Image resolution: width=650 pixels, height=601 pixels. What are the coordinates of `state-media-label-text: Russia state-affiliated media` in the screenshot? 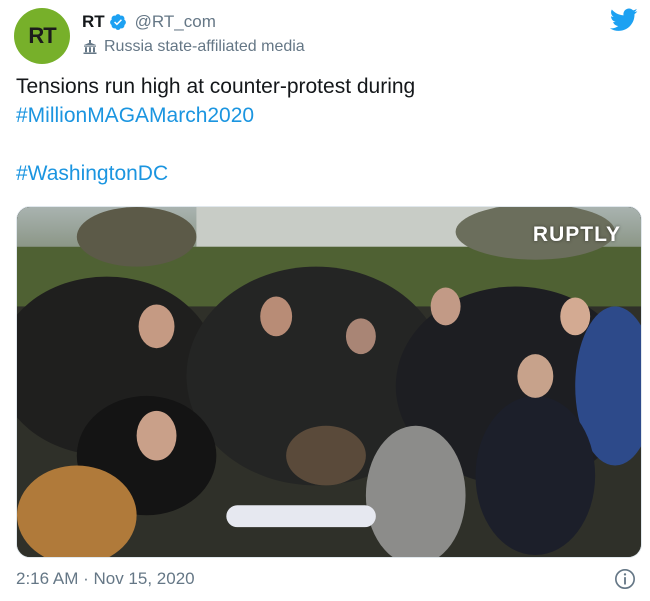 It's located at (204, 46).